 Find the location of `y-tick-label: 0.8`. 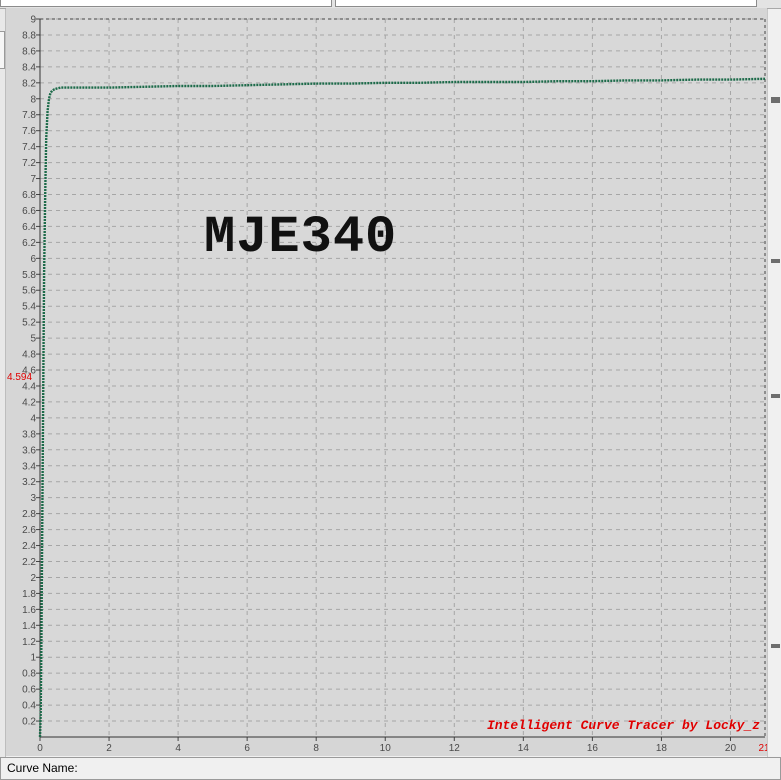

y-tick-label: 0.8 is located at coordinates (29, 674).